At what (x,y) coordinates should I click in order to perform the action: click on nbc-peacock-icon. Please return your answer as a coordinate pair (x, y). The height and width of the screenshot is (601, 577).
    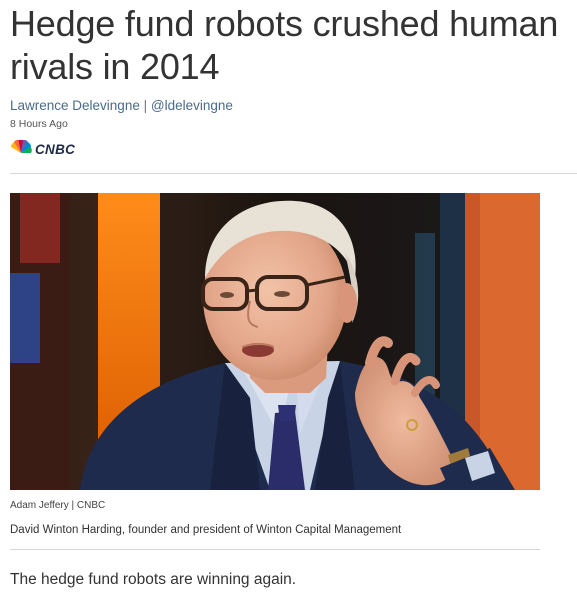
    Looking at the image, I should click on (21, 148).